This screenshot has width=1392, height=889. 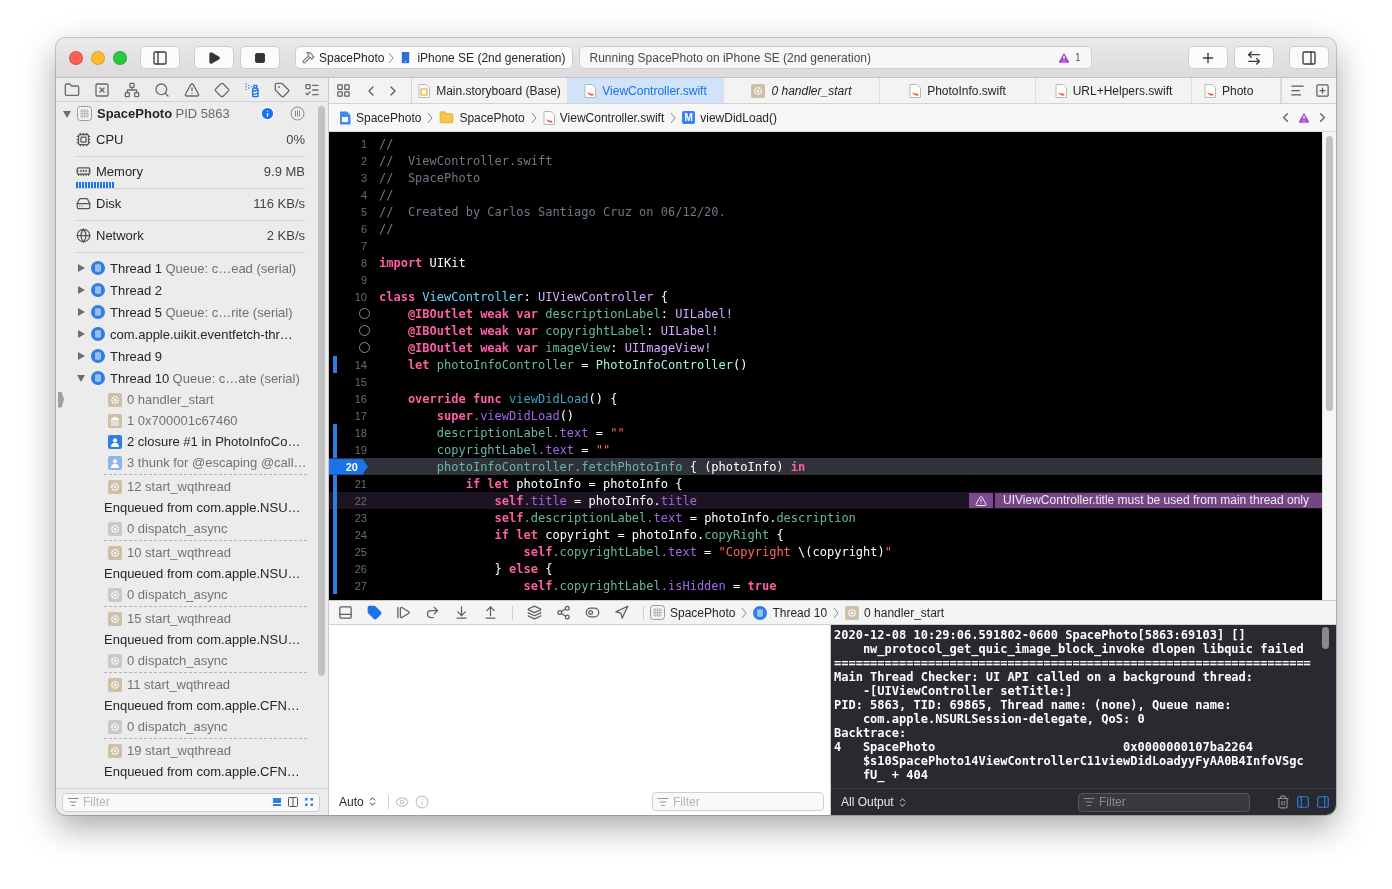 What do you see at coordinates (534, 612) in the screenshot?
I see `view-debugger-icon` at bounding box center [534, 612].